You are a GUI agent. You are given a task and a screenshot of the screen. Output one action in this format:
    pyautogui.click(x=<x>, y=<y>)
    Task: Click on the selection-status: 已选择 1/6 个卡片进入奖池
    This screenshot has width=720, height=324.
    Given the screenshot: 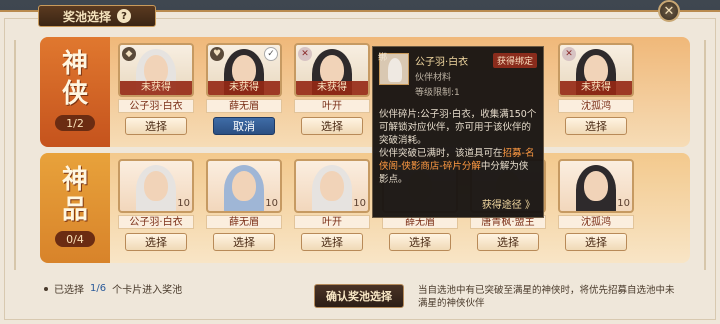 What is the action you would take?
    pyautogui.click(x=113, y=288)
    